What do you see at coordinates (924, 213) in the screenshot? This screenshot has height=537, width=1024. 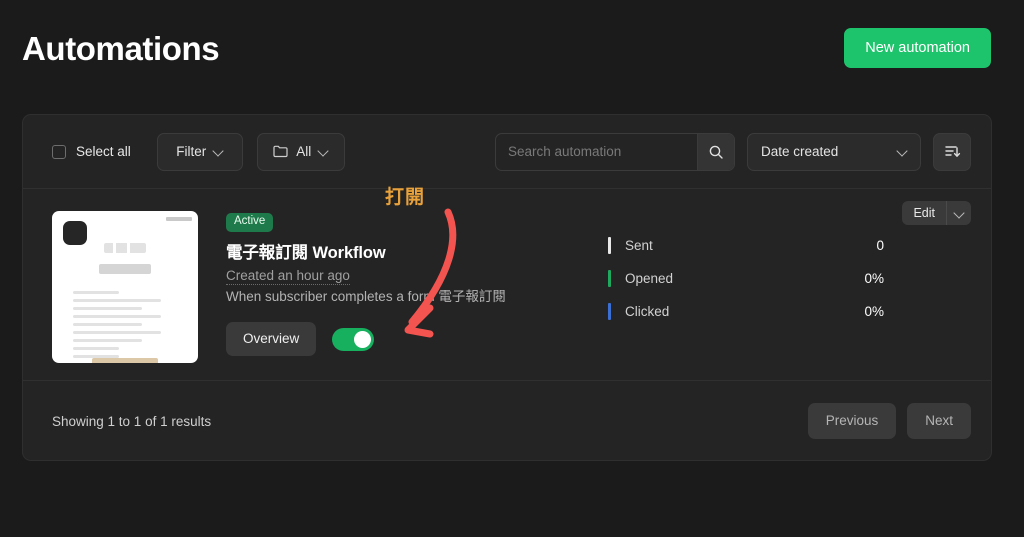 I see `edit-button: Edit` at bounding box center [924, 213].